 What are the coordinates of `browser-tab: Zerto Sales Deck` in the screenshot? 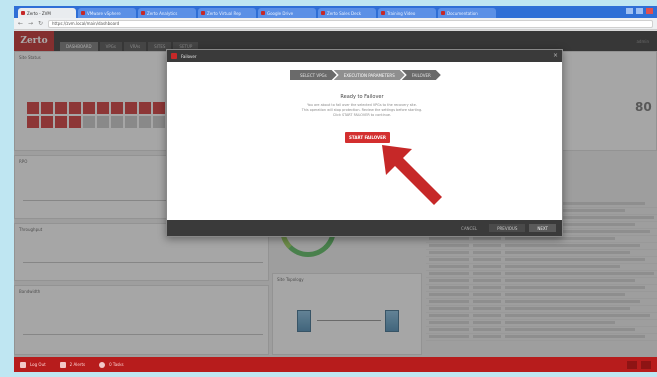 It's located at (347, 13).